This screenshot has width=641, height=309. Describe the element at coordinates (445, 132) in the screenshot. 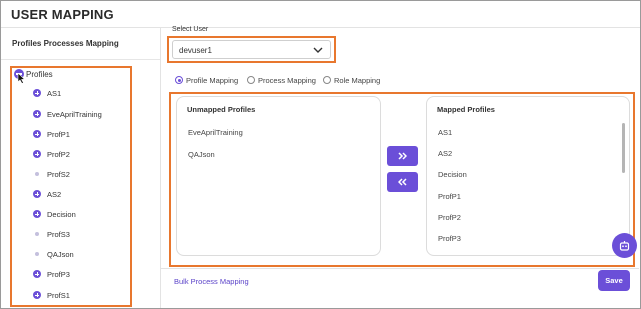

I see `mapped-row: AS1` at that location.